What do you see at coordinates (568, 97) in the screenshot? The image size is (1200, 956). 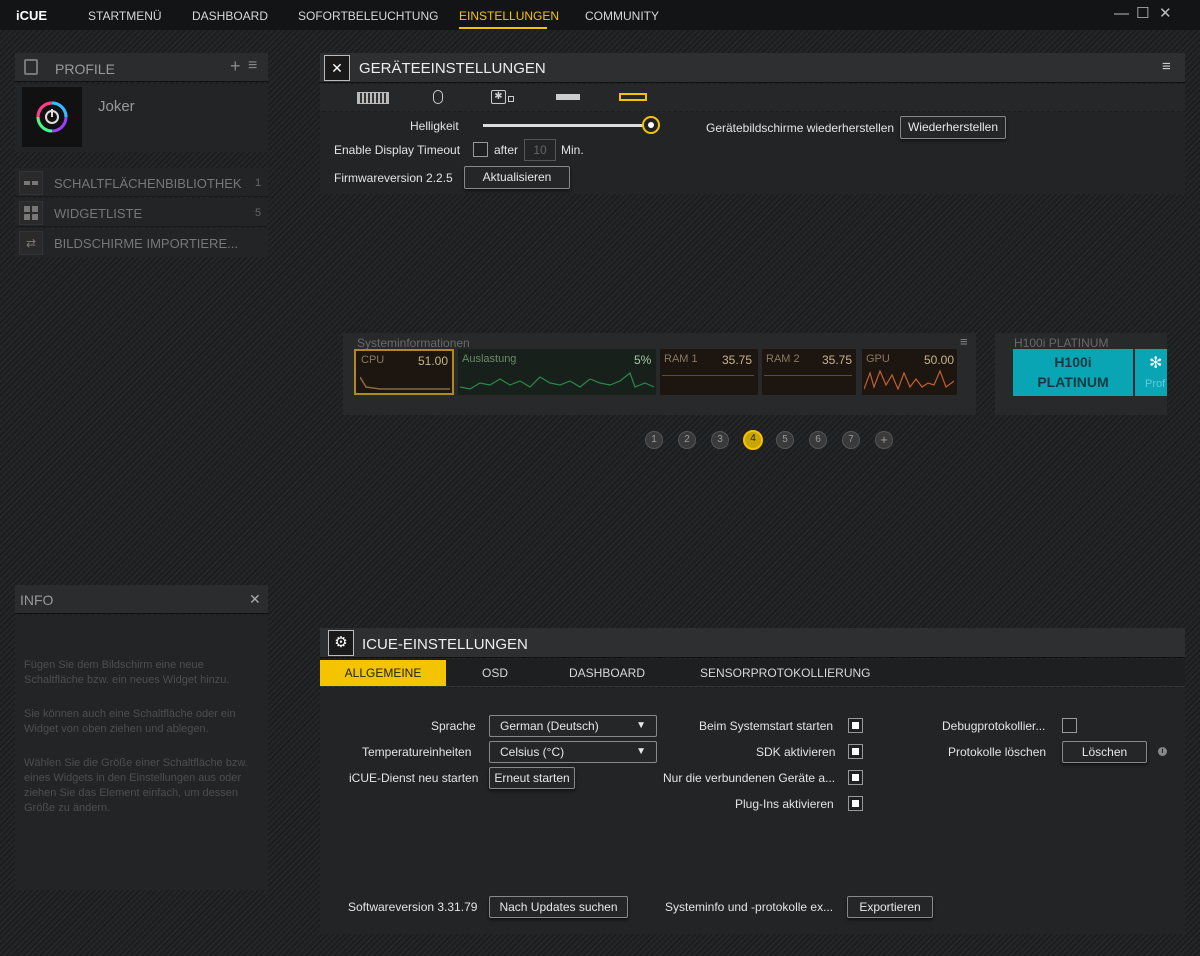 I see `headset-stand-icon` at bounding box center [568, 97].